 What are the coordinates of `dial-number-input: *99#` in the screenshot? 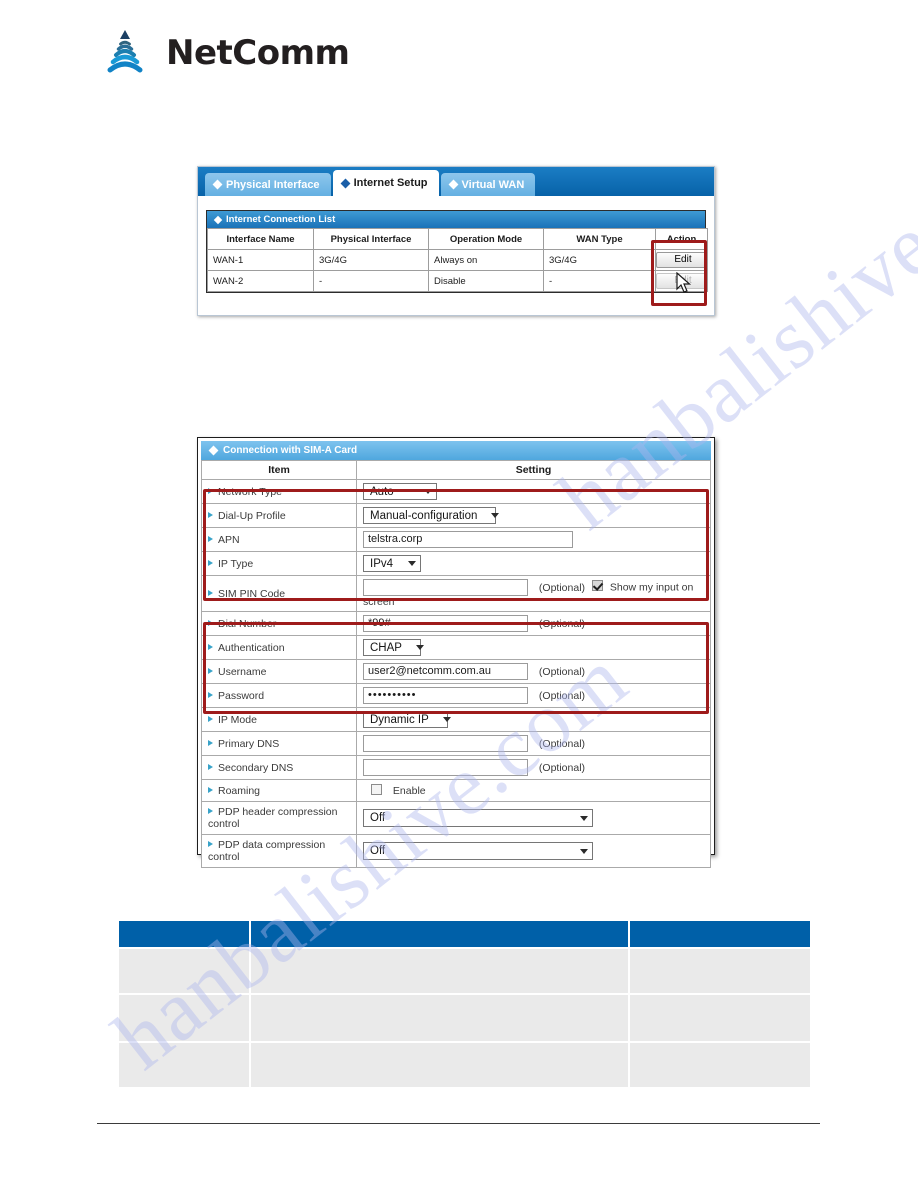 It's located at (445, 624).